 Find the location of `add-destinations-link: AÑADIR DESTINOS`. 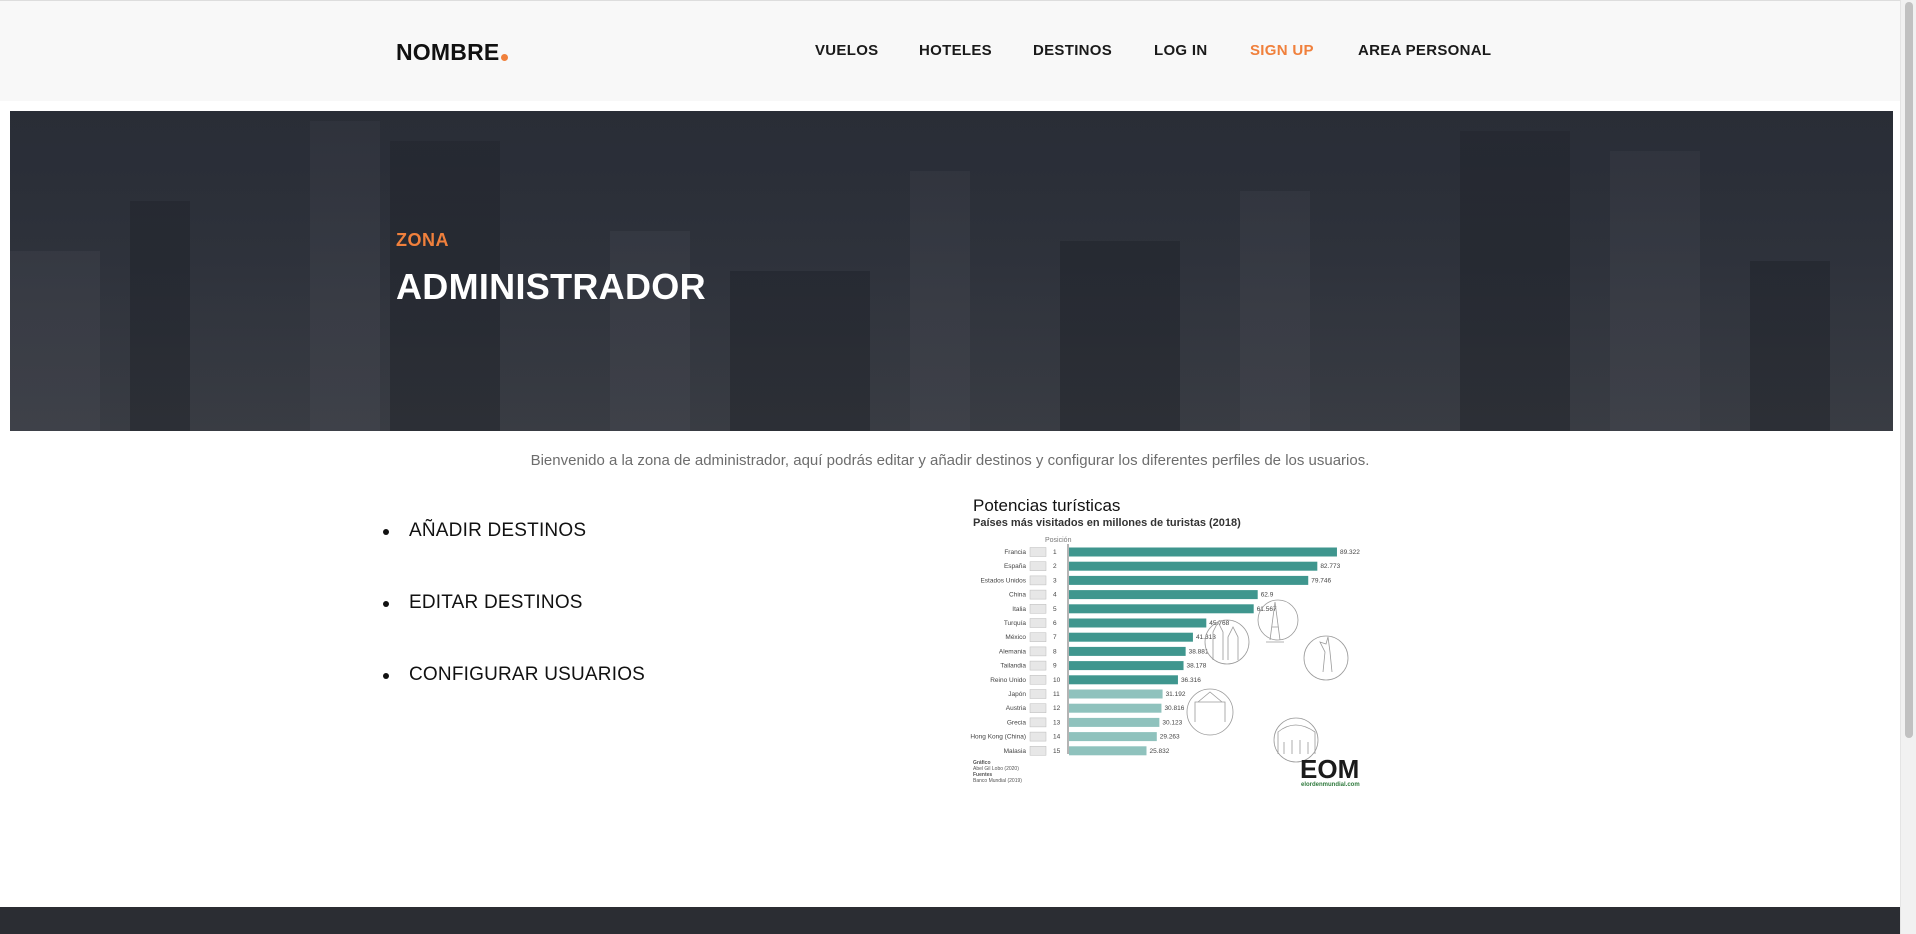

add-destinations-link: AÑADIR DESTINOS is located at coordinates (497, 530).